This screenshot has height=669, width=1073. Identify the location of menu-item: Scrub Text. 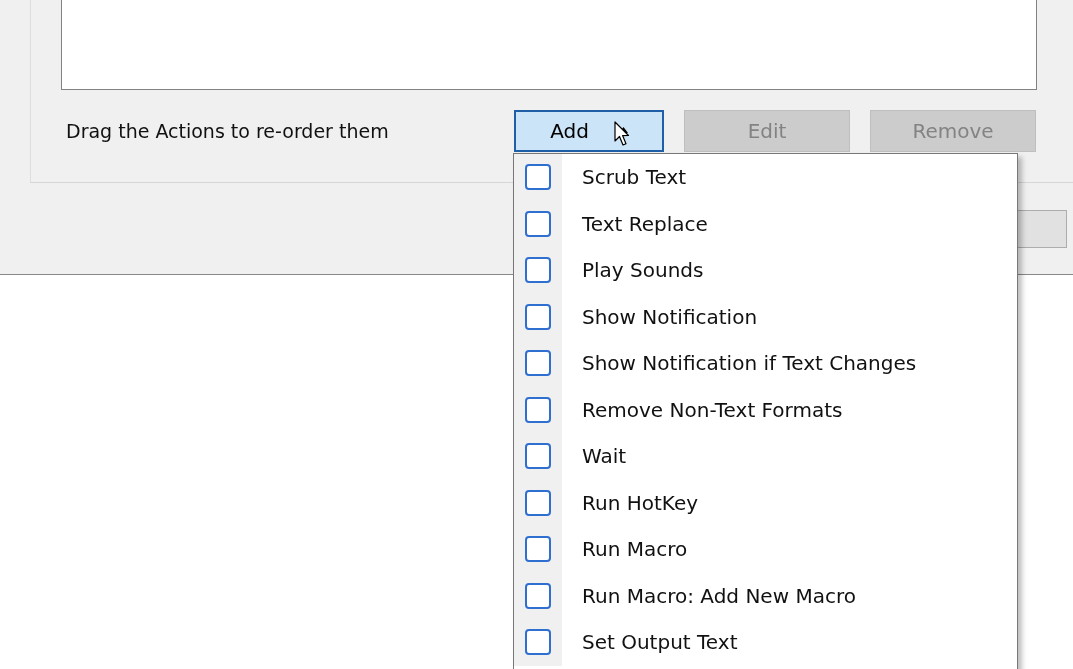
(765, 177).